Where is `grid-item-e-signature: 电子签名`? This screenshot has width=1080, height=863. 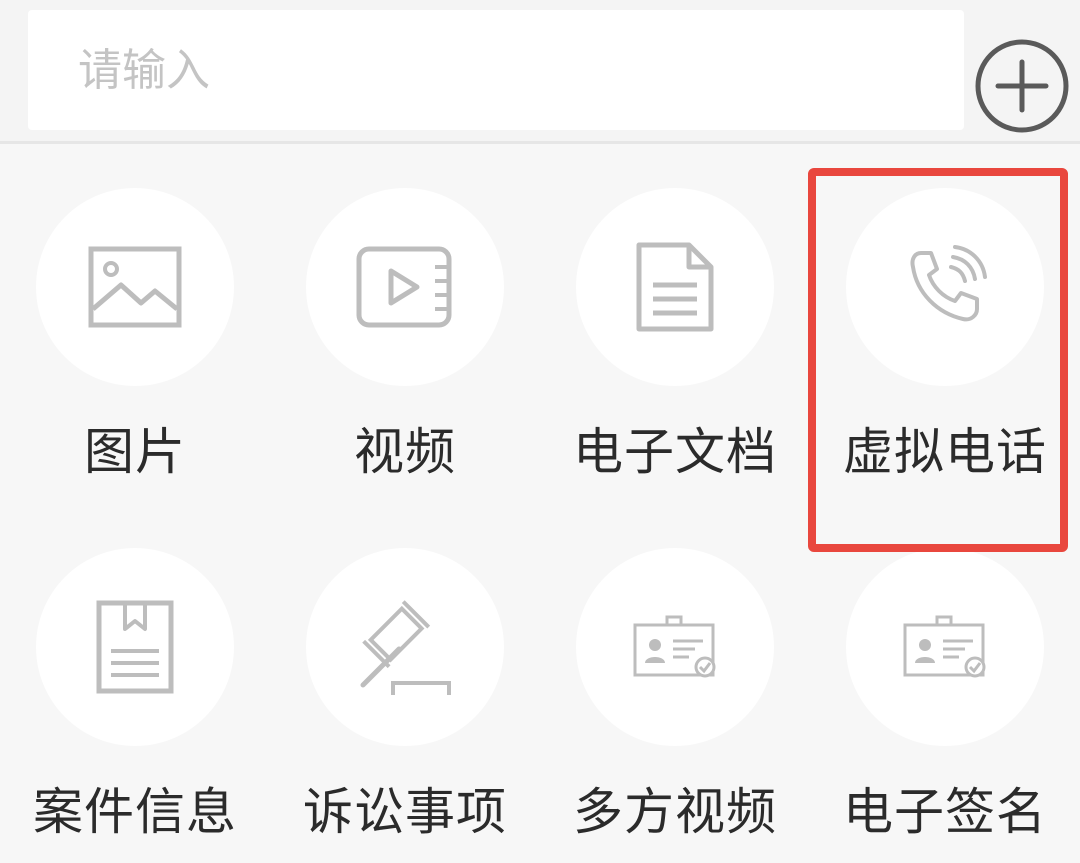
grid-item-e-signature: 电子签名 is located at coordinates (945, 674).